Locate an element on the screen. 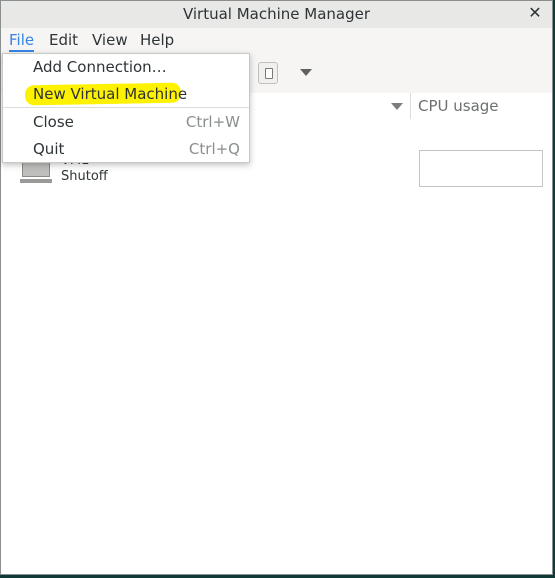  window-title: Virtual Machine Manager is located at coordinates (276, 14).